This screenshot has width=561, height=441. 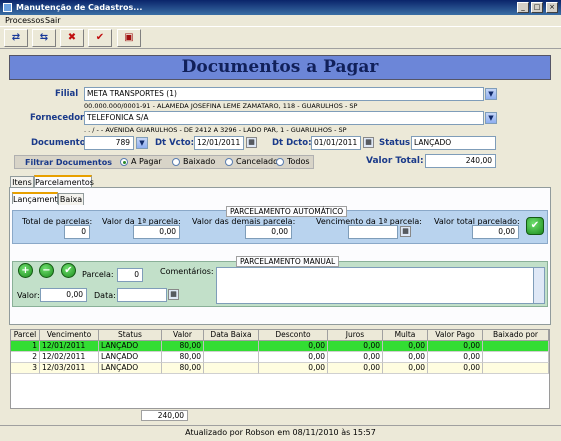 What do you see at coordinates (268, 232) in the screenshot?
I see `valor-demais-field: 0,00` at bounding box center [268, 232].